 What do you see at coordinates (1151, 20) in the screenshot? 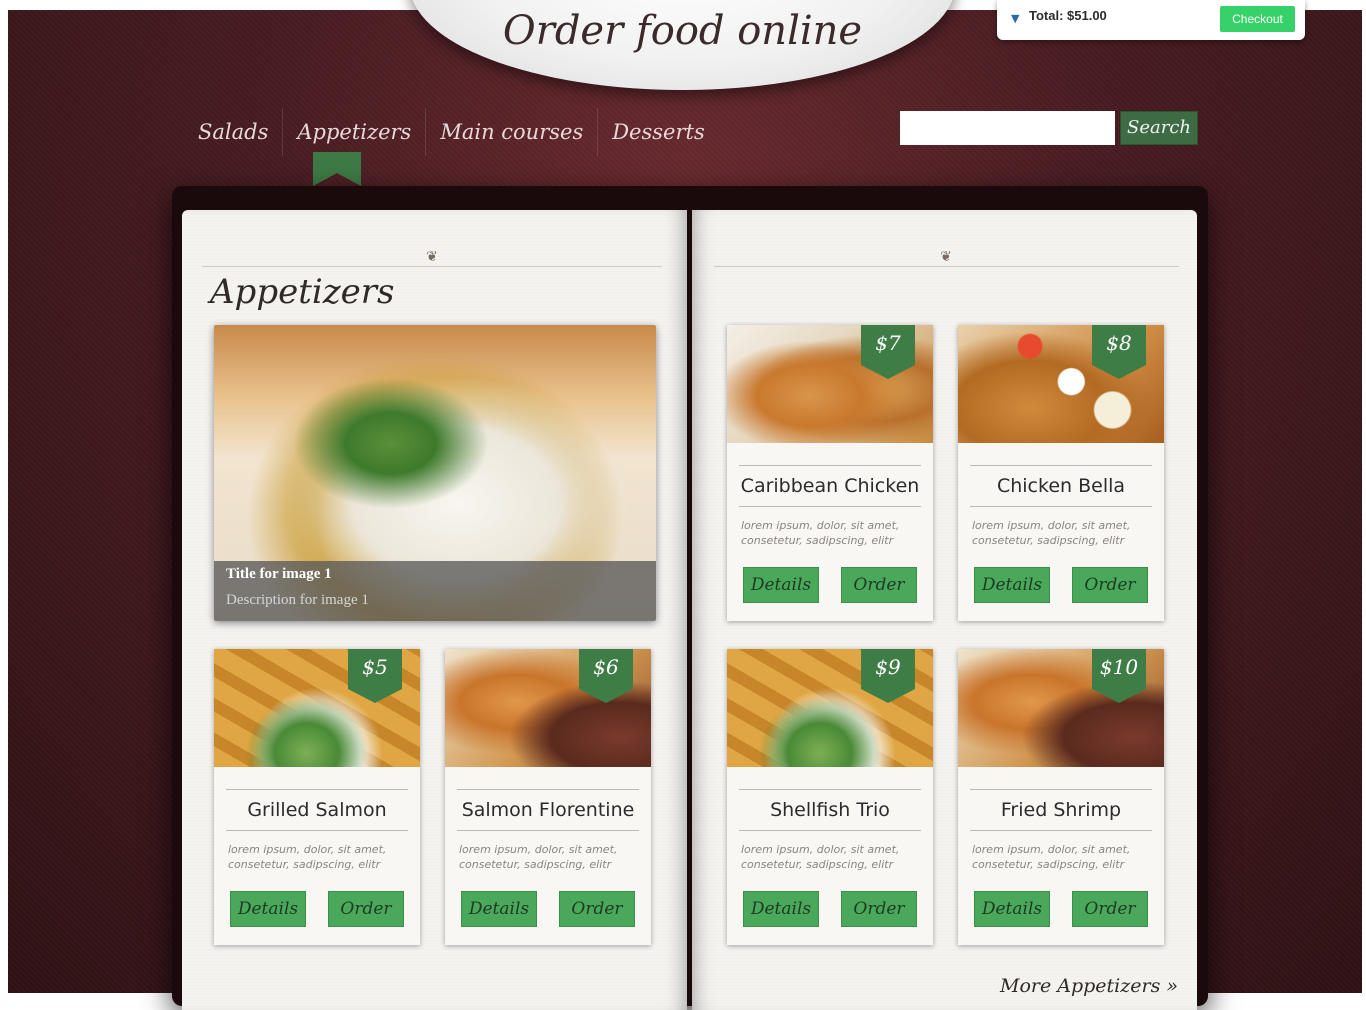
I see `cart-panel: ▼ Total: $51.00 Checkout` at bounding box center [1151, 20].